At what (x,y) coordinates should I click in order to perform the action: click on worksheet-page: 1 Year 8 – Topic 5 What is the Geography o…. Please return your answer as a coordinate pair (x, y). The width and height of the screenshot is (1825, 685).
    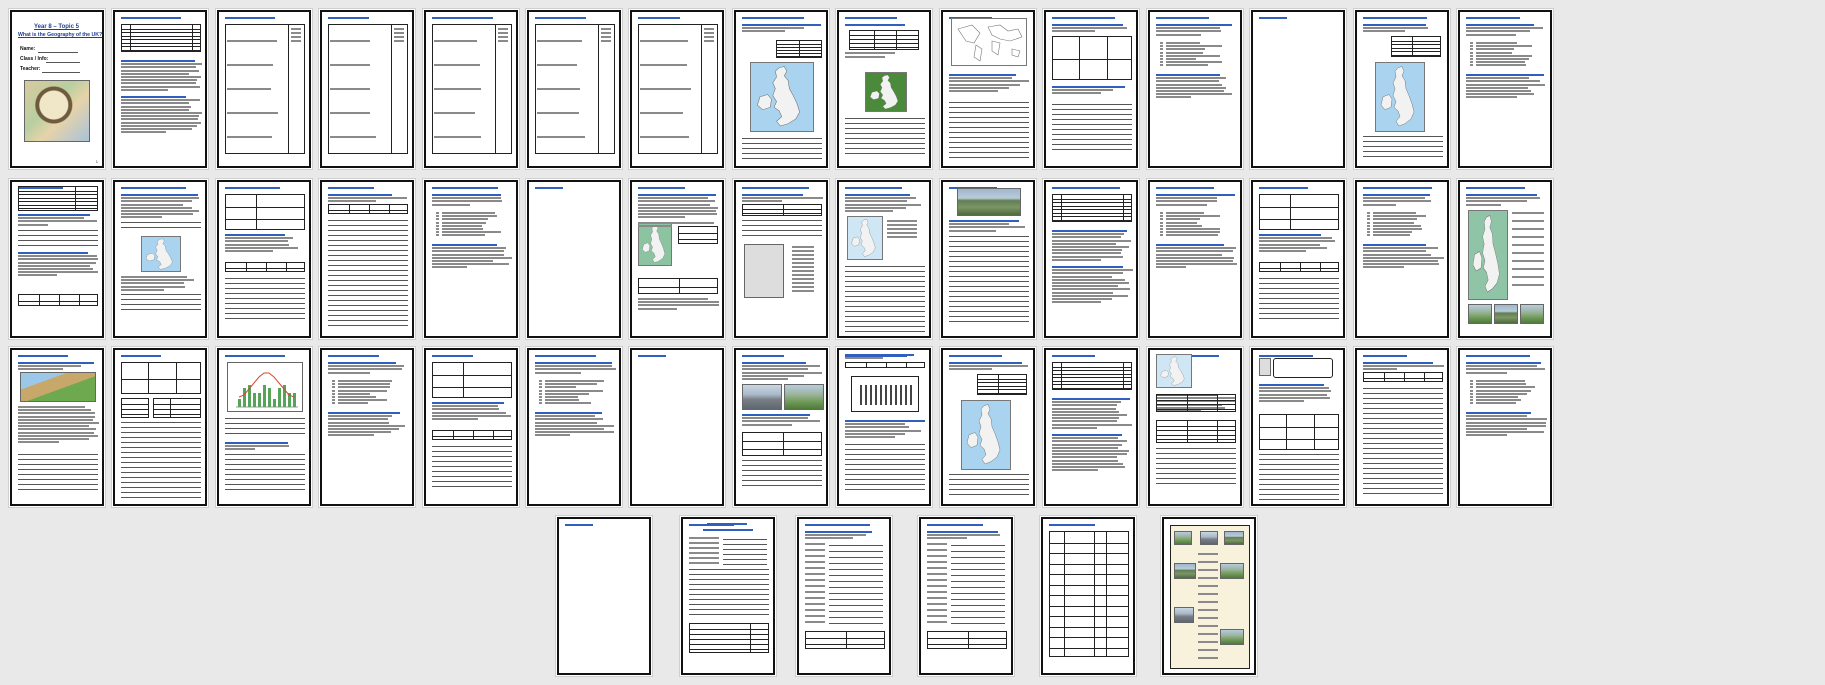
    Looking at the image, I should click on (57, 89).